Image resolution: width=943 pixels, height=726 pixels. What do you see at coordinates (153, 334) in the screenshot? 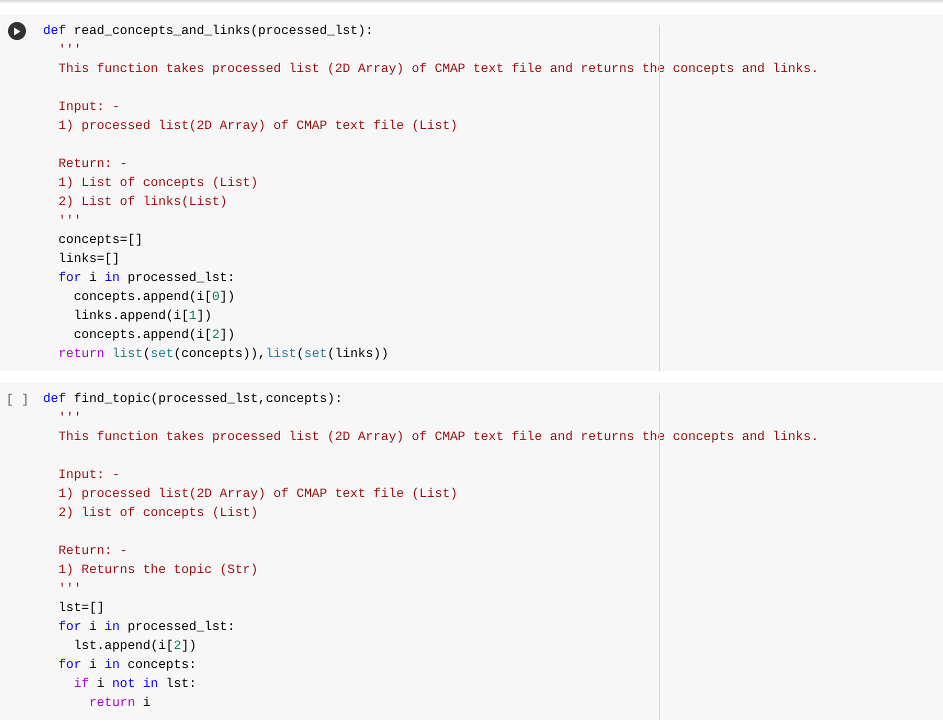
I see `code-line: concepts.append(i[2])` at bounding box center [153, 334].